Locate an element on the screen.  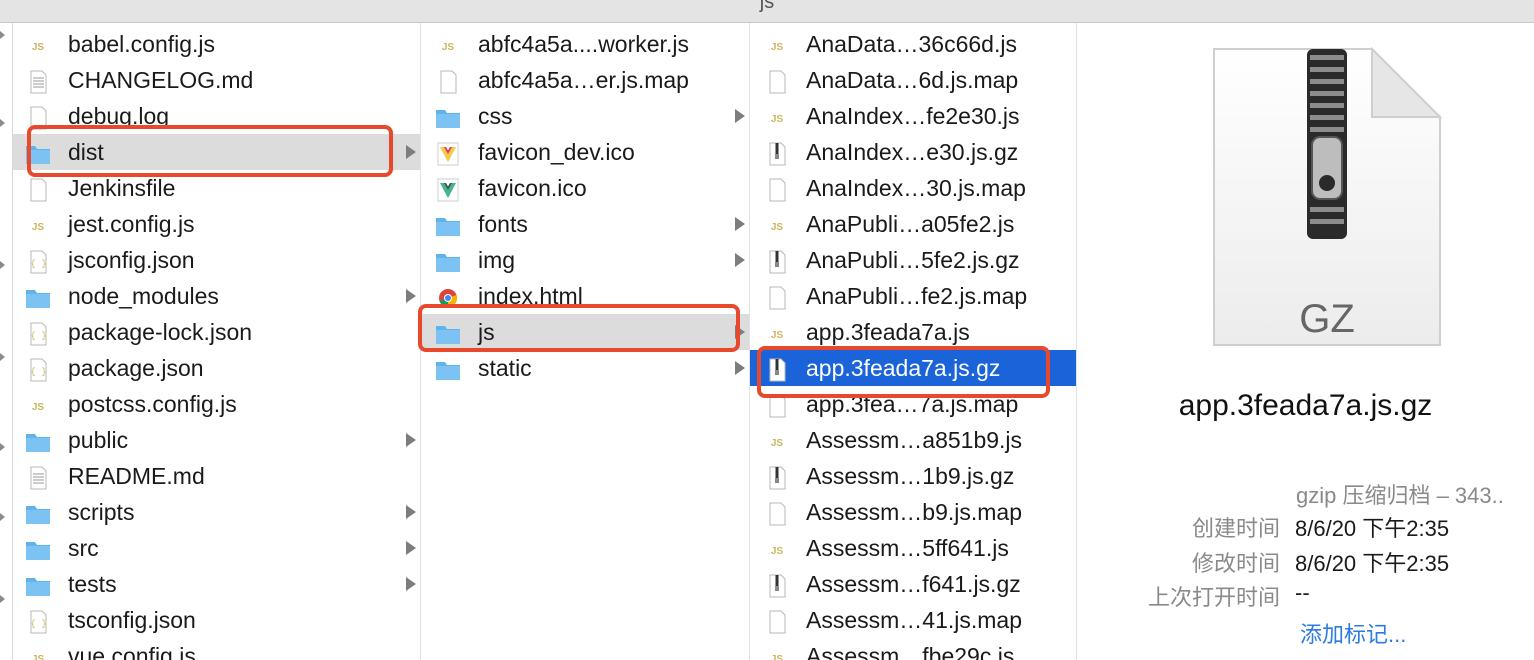
file-row: README.md is located at coordinates (216, 476).